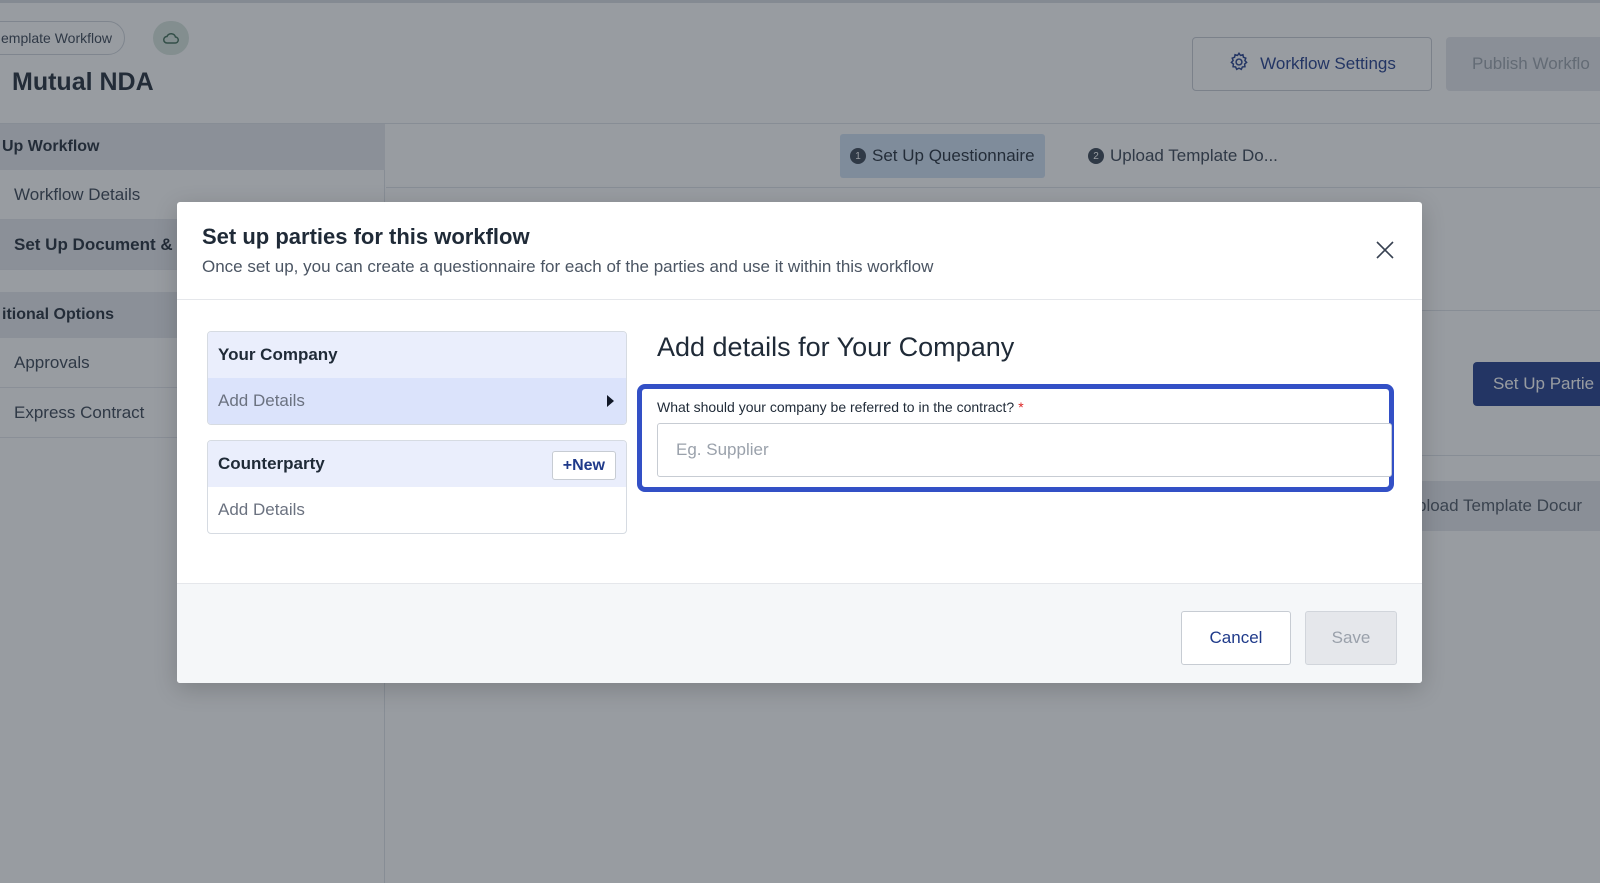 This screenshot has height=883, width=1600. I want to click on party-card-counterparty: Counterparty +New Add Details, so click(417, 487).